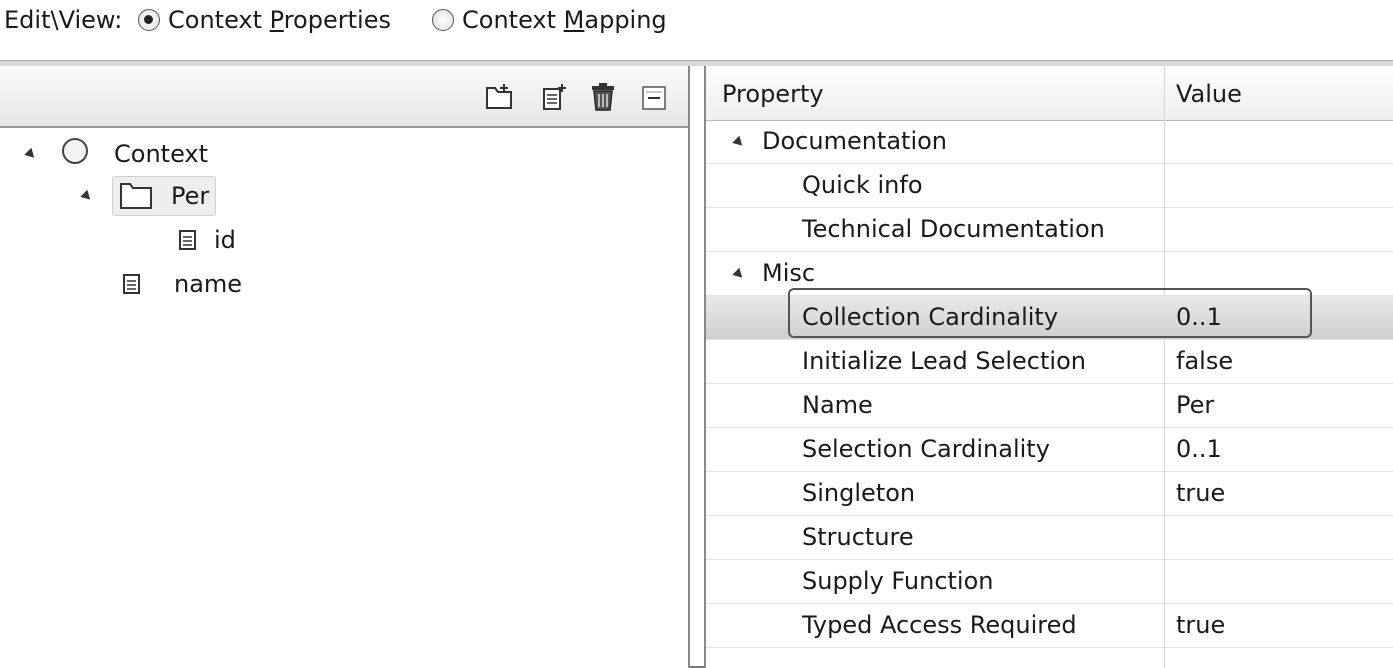  I want to click on tree-node-context: Context, so click(116, 154).